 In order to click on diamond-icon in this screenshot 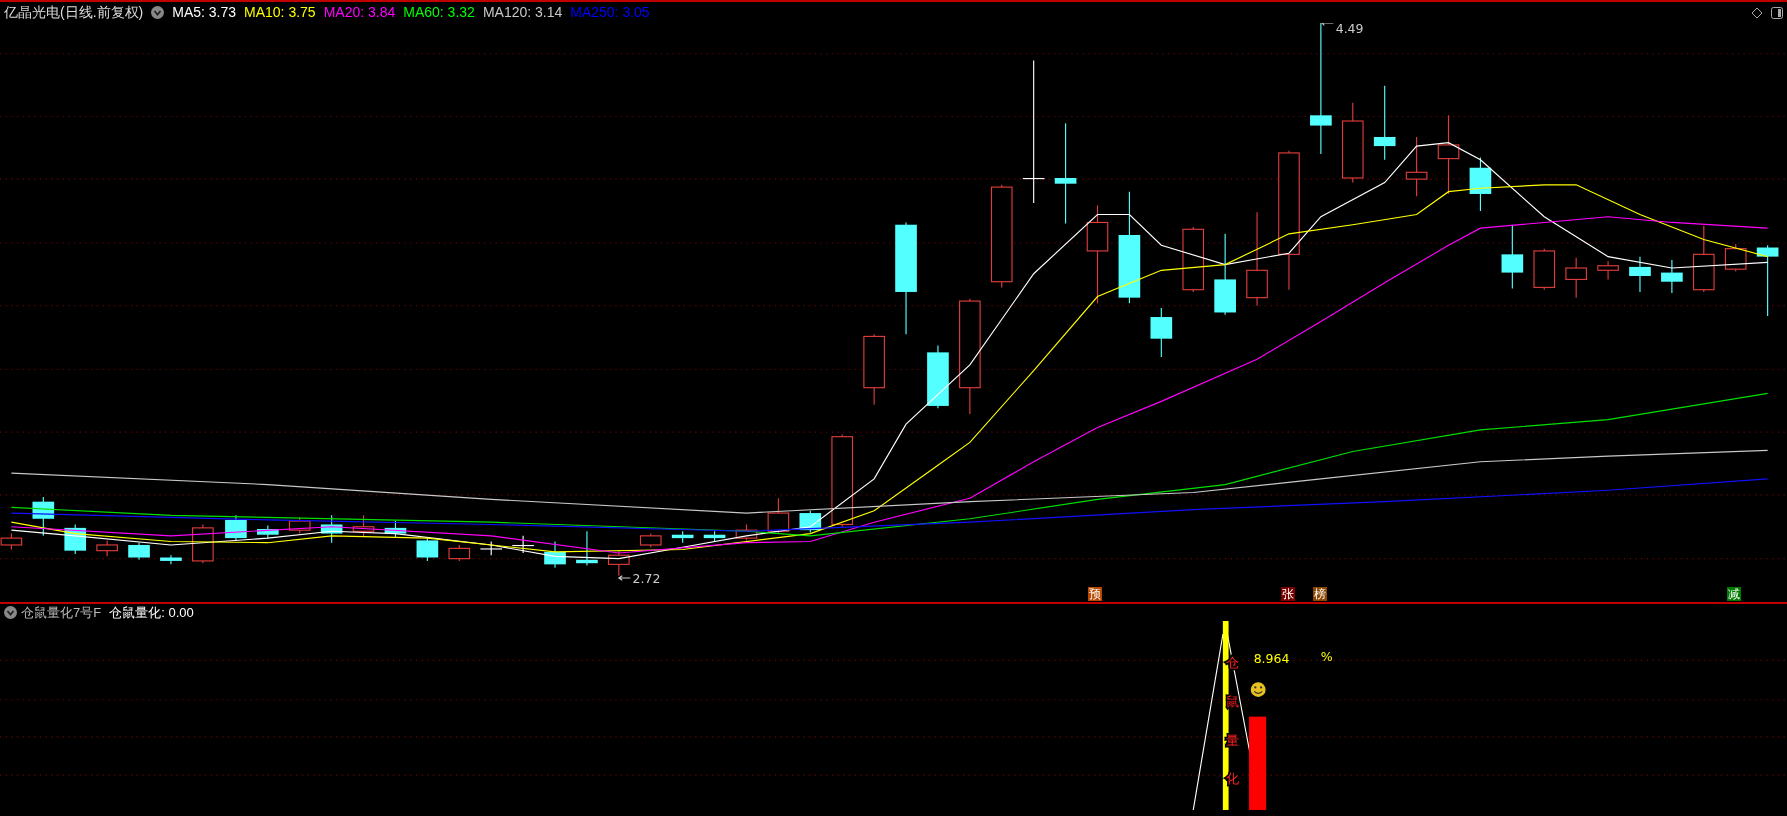, I will do `click(1757, 12)`.